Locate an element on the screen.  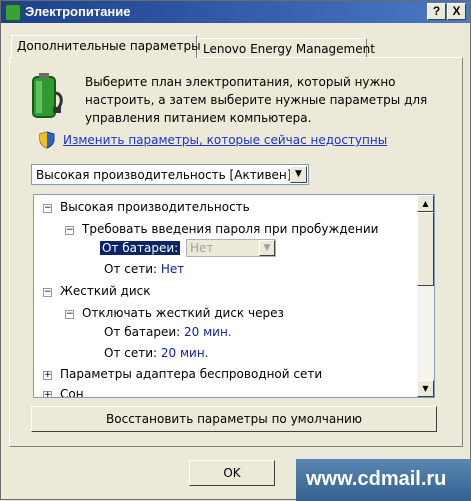
window-title: Электропитание is located at coordinates (78, 11).